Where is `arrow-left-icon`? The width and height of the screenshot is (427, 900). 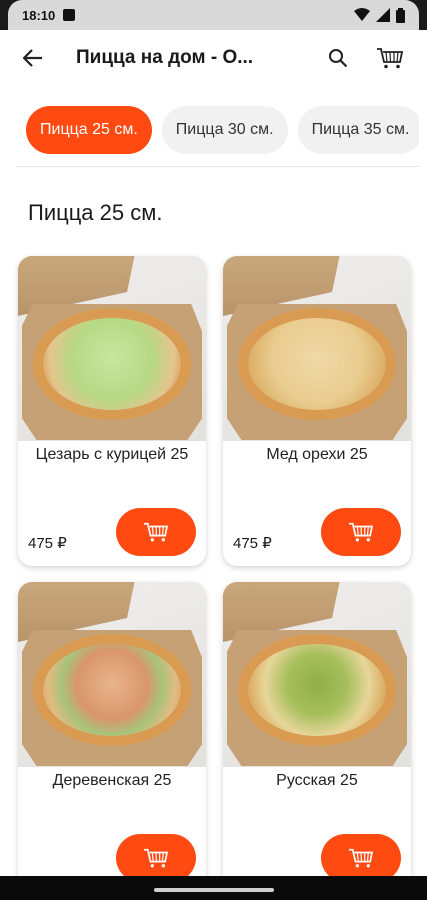
arrow-left-icon is located at coordinates (32, 58).